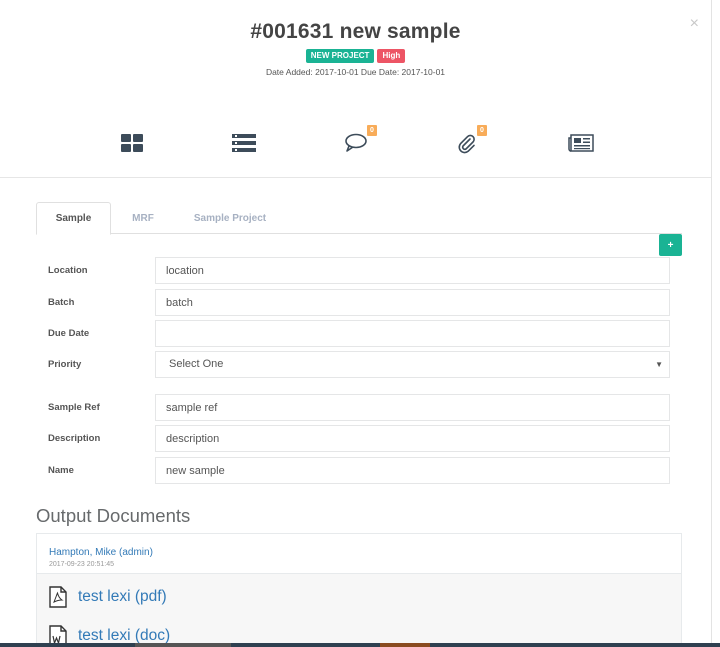 The image size is (720, 647). I want to click on batch-row: Batch, so click(359, 302).